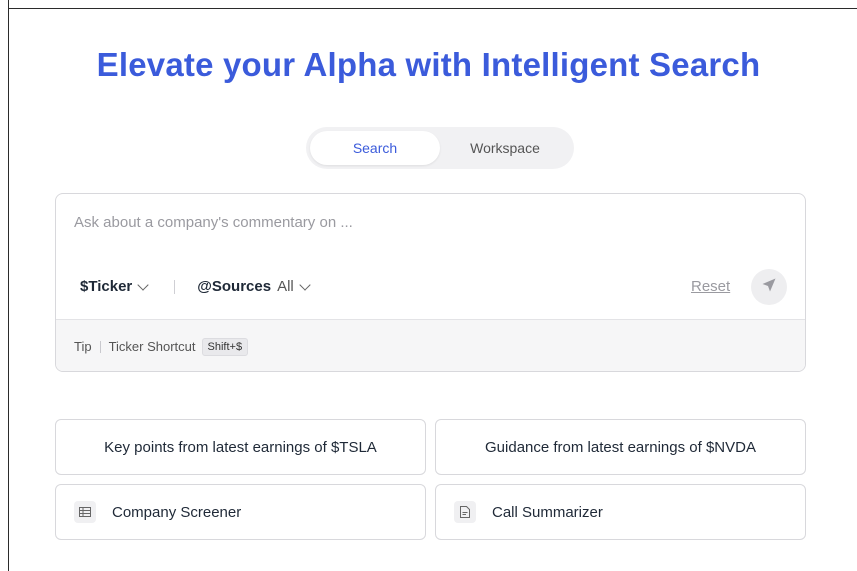 Image resolution: width=857 pixels, height=571 pixels. I want to click on table-icon, so click(85, 512).